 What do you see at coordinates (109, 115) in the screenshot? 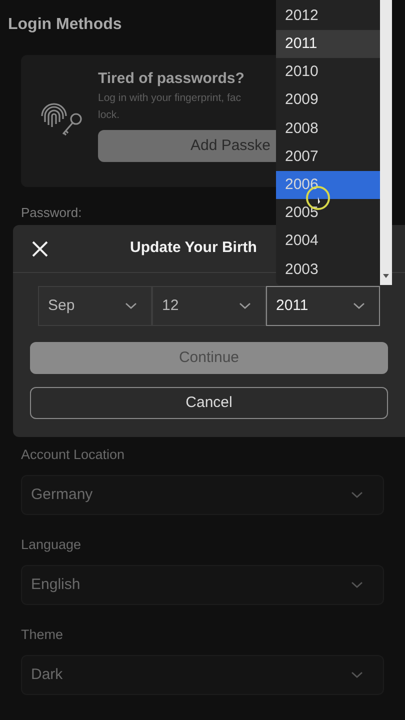
I see `passkey-description: lock.` at bounding box center [109, 115].